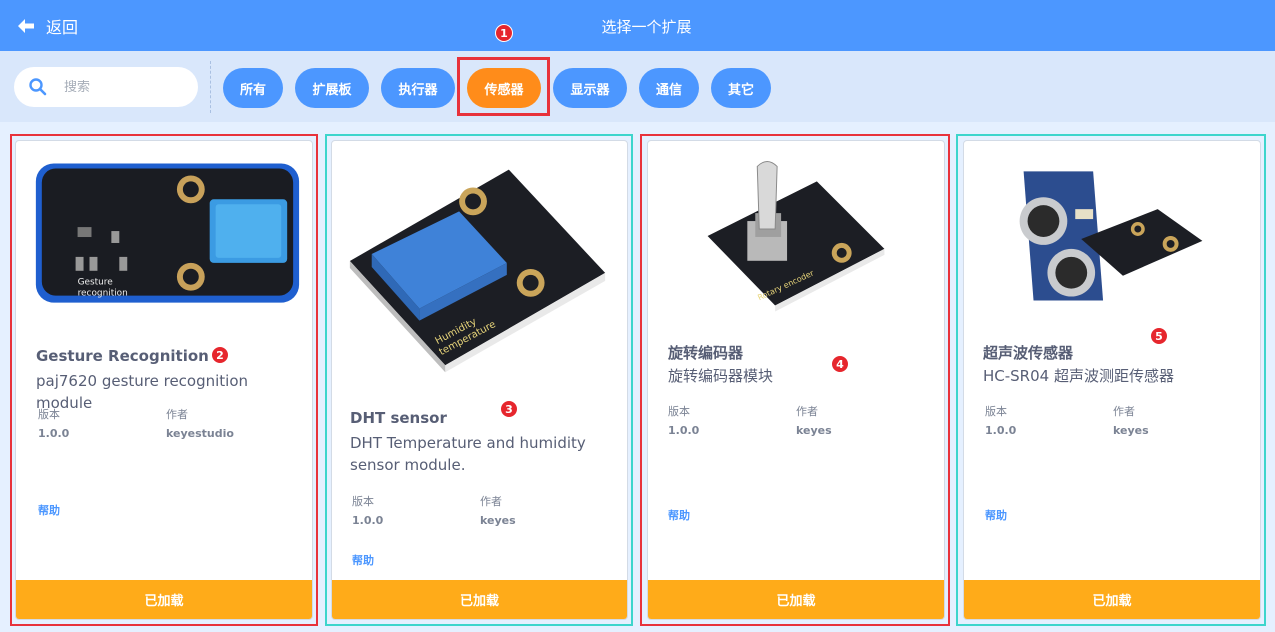  What do you see at coordinates (253, 88) in the screenshot?
I see `category-all: 所有` at bounding box center [253, 88].